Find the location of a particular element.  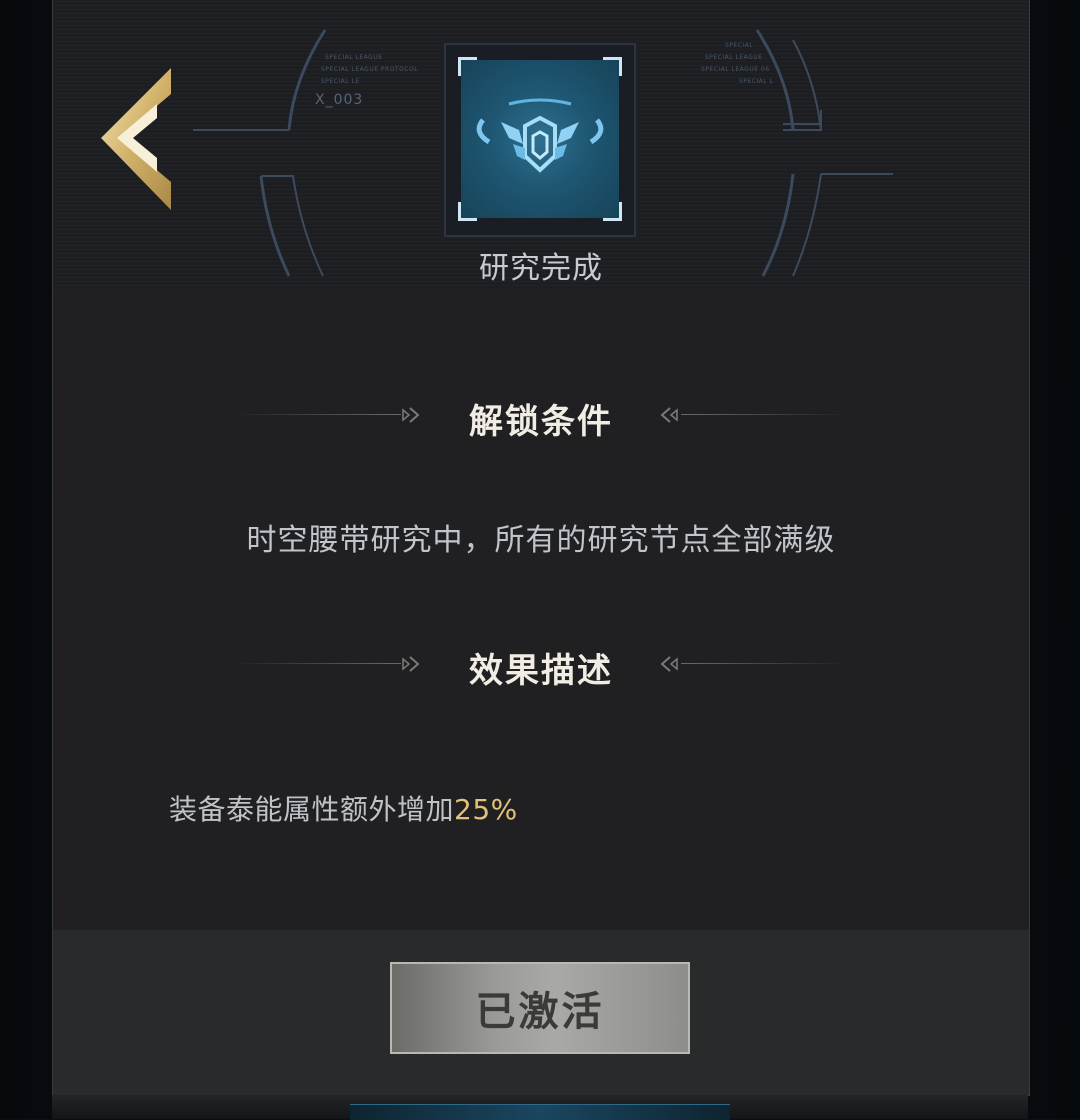

effect-value: 25% is located at coordinates (486, 809).